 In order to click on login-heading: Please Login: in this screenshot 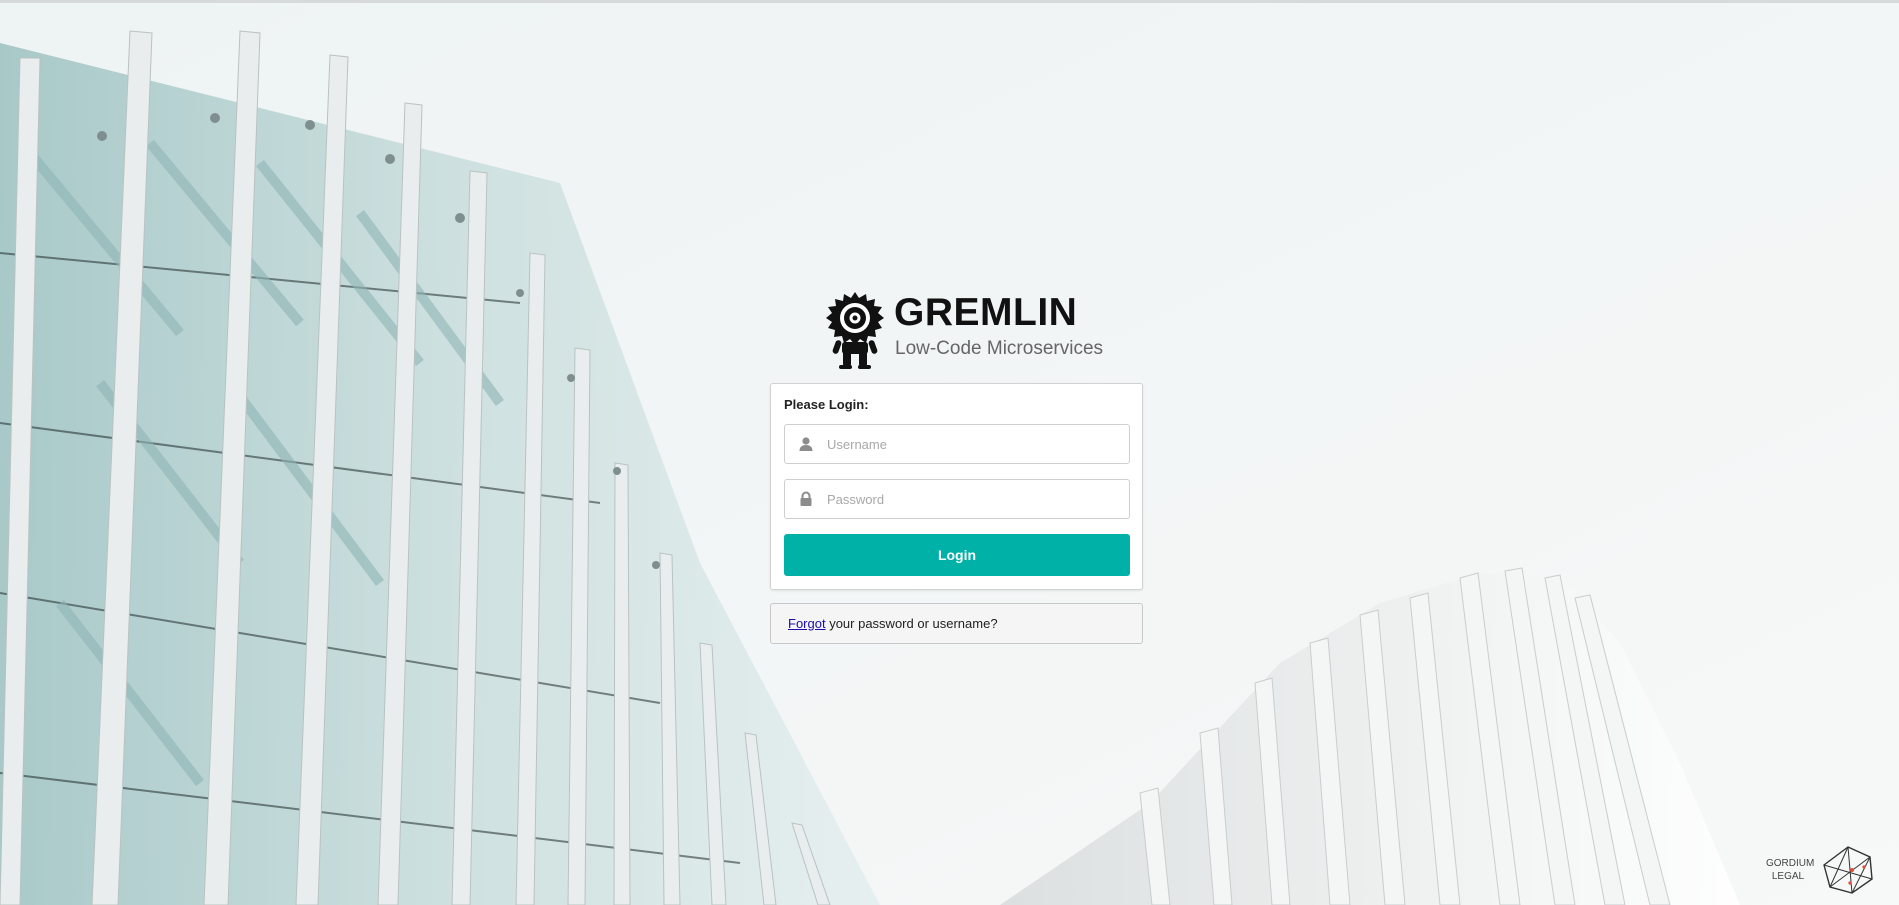, I will do `click(826, 404)`.